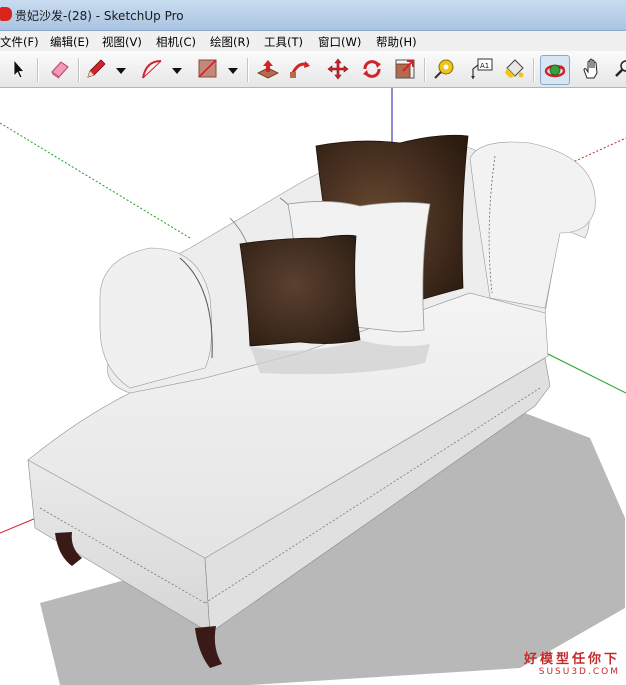  I want to click on push-pull-icon, so click(268, 69).